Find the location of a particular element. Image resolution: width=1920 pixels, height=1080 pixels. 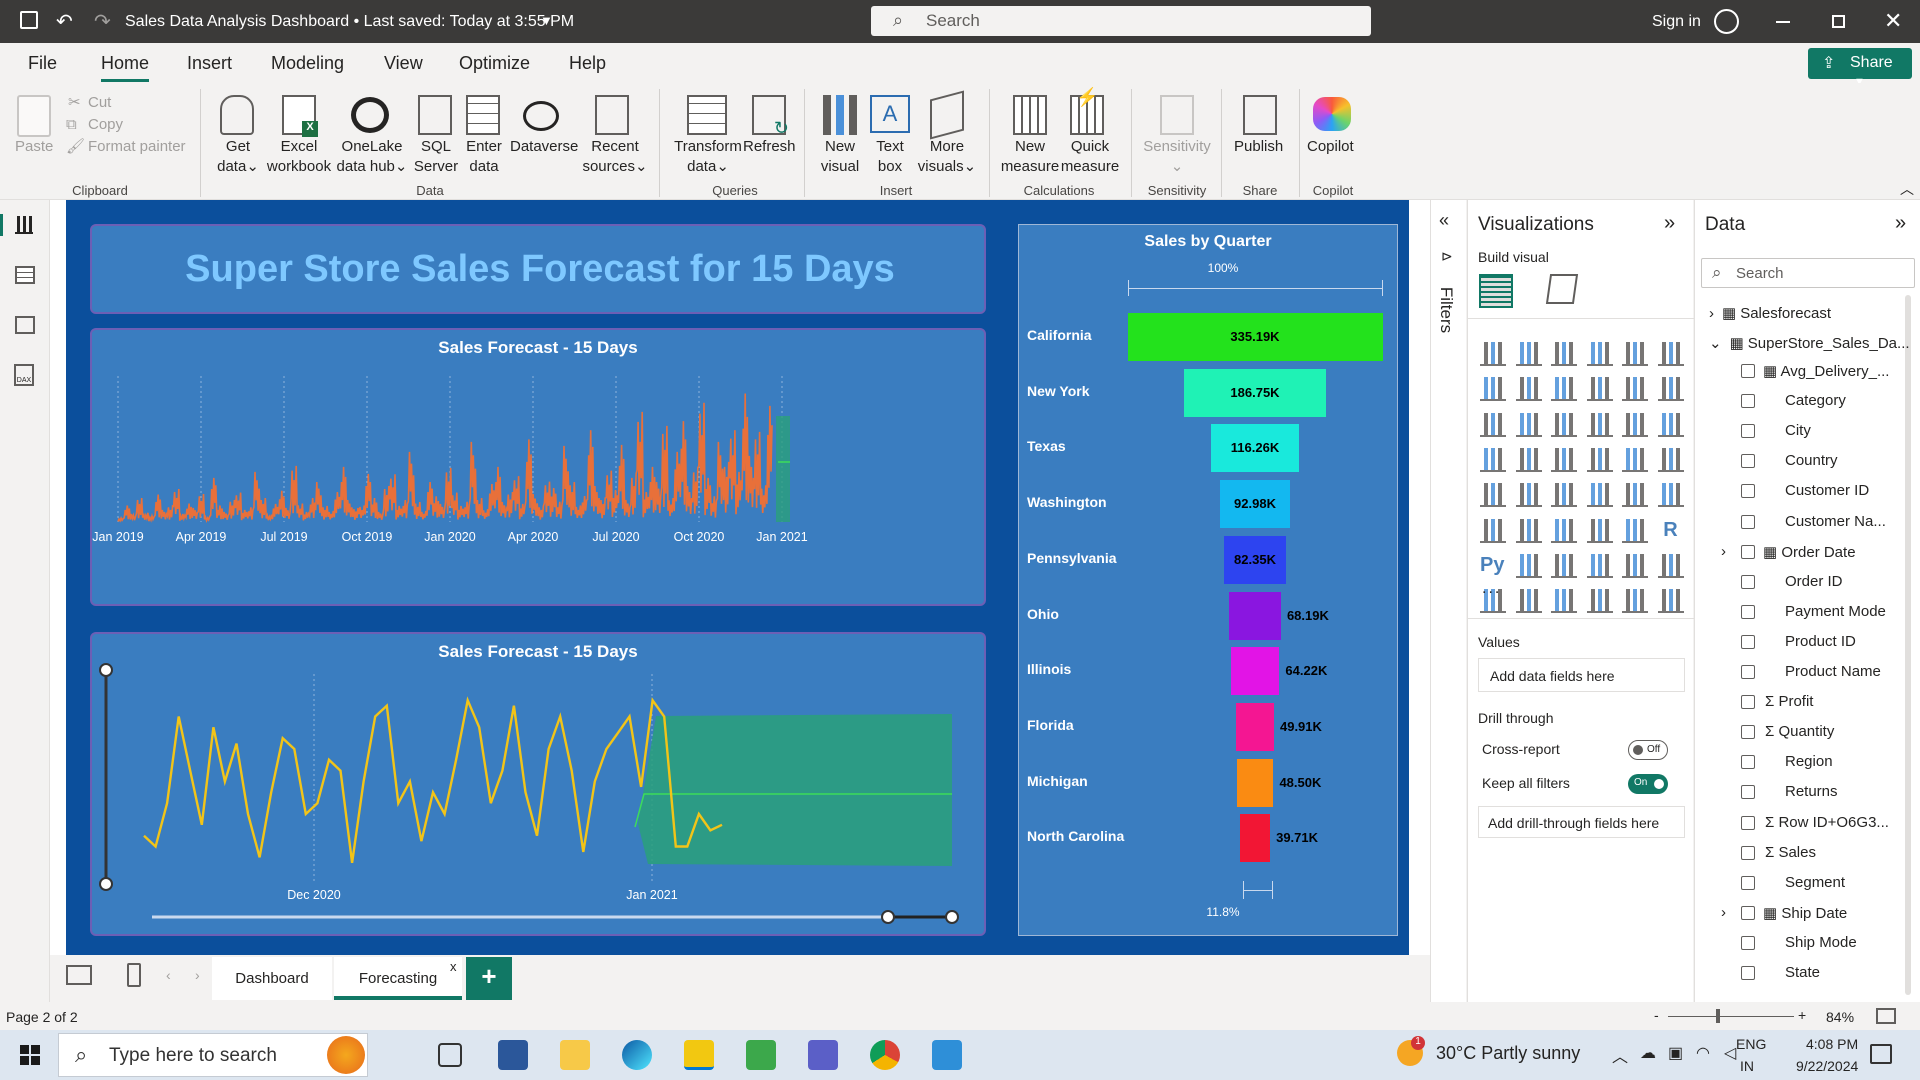

teams-icon is located at coordinates (823, 1055).